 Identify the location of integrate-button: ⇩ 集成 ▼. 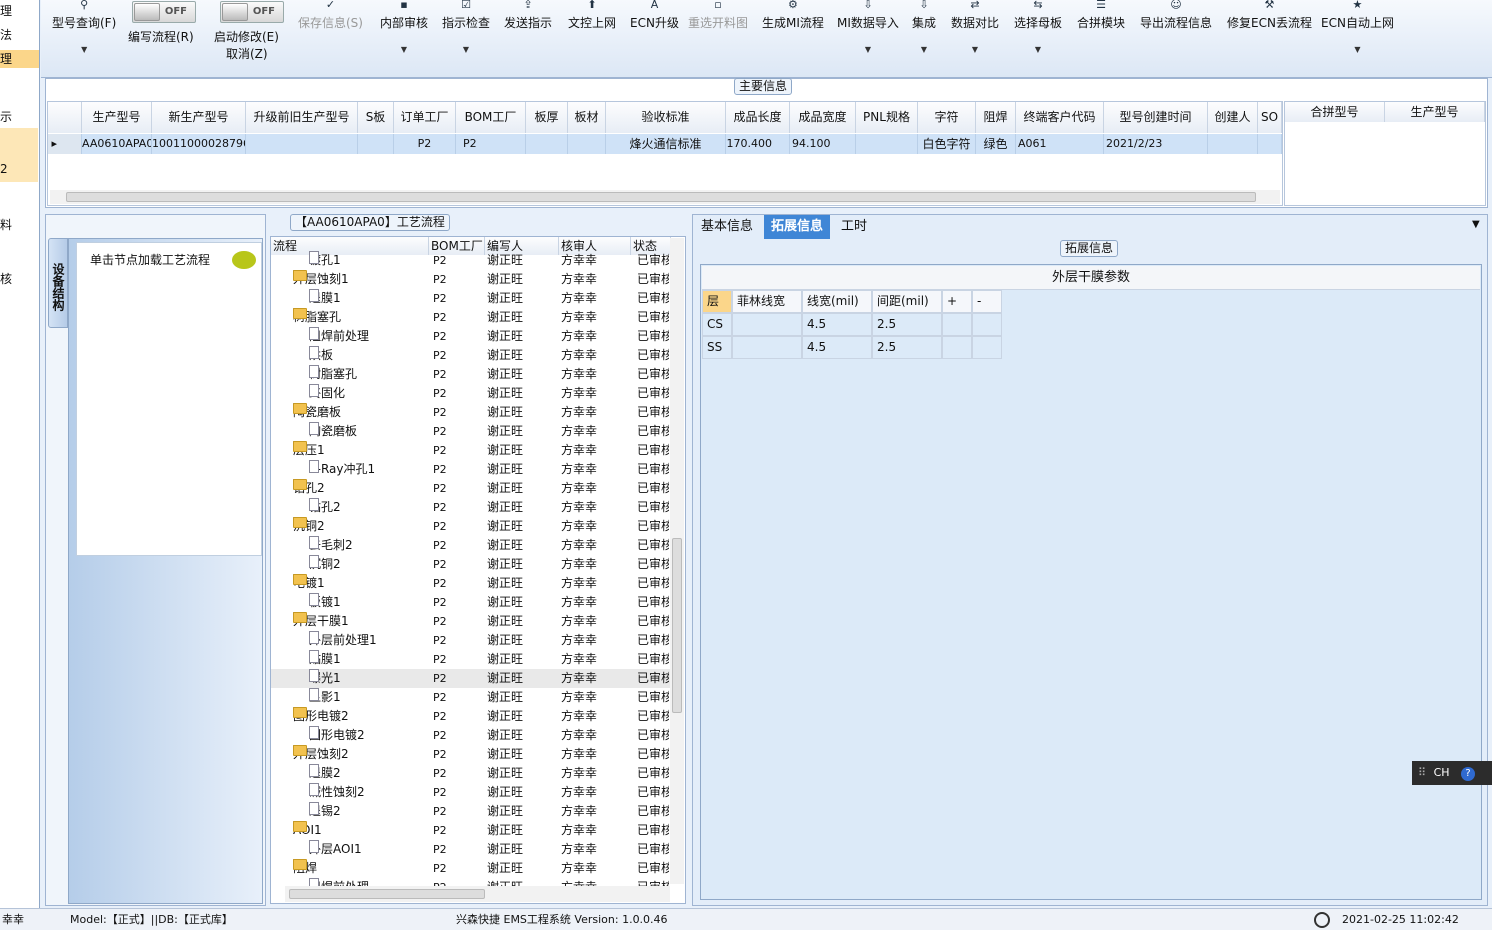
(924, 27).